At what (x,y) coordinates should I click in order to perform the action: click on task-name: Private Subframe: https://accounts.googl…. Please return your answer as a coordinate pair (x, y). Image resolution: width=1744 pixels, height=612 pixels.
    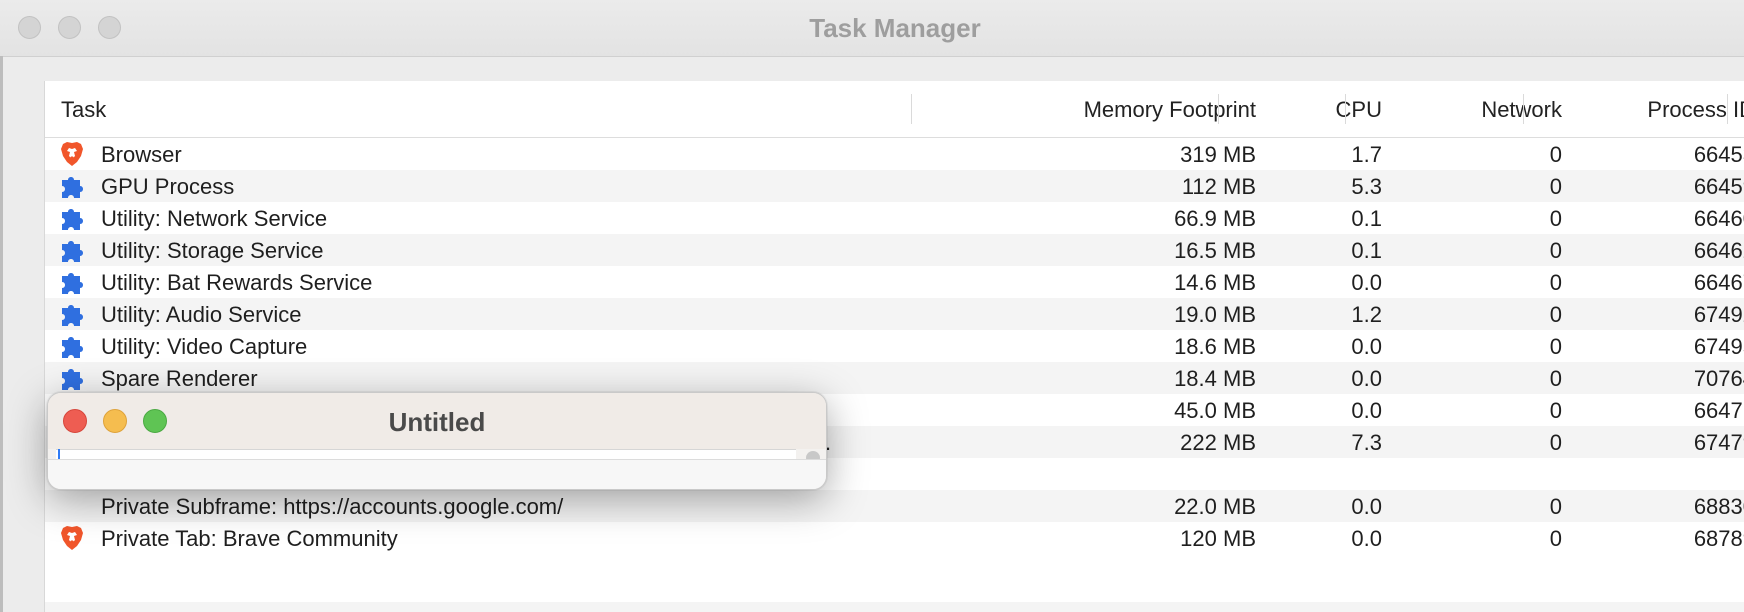
    Looking at the image, I should click on (332, 506).